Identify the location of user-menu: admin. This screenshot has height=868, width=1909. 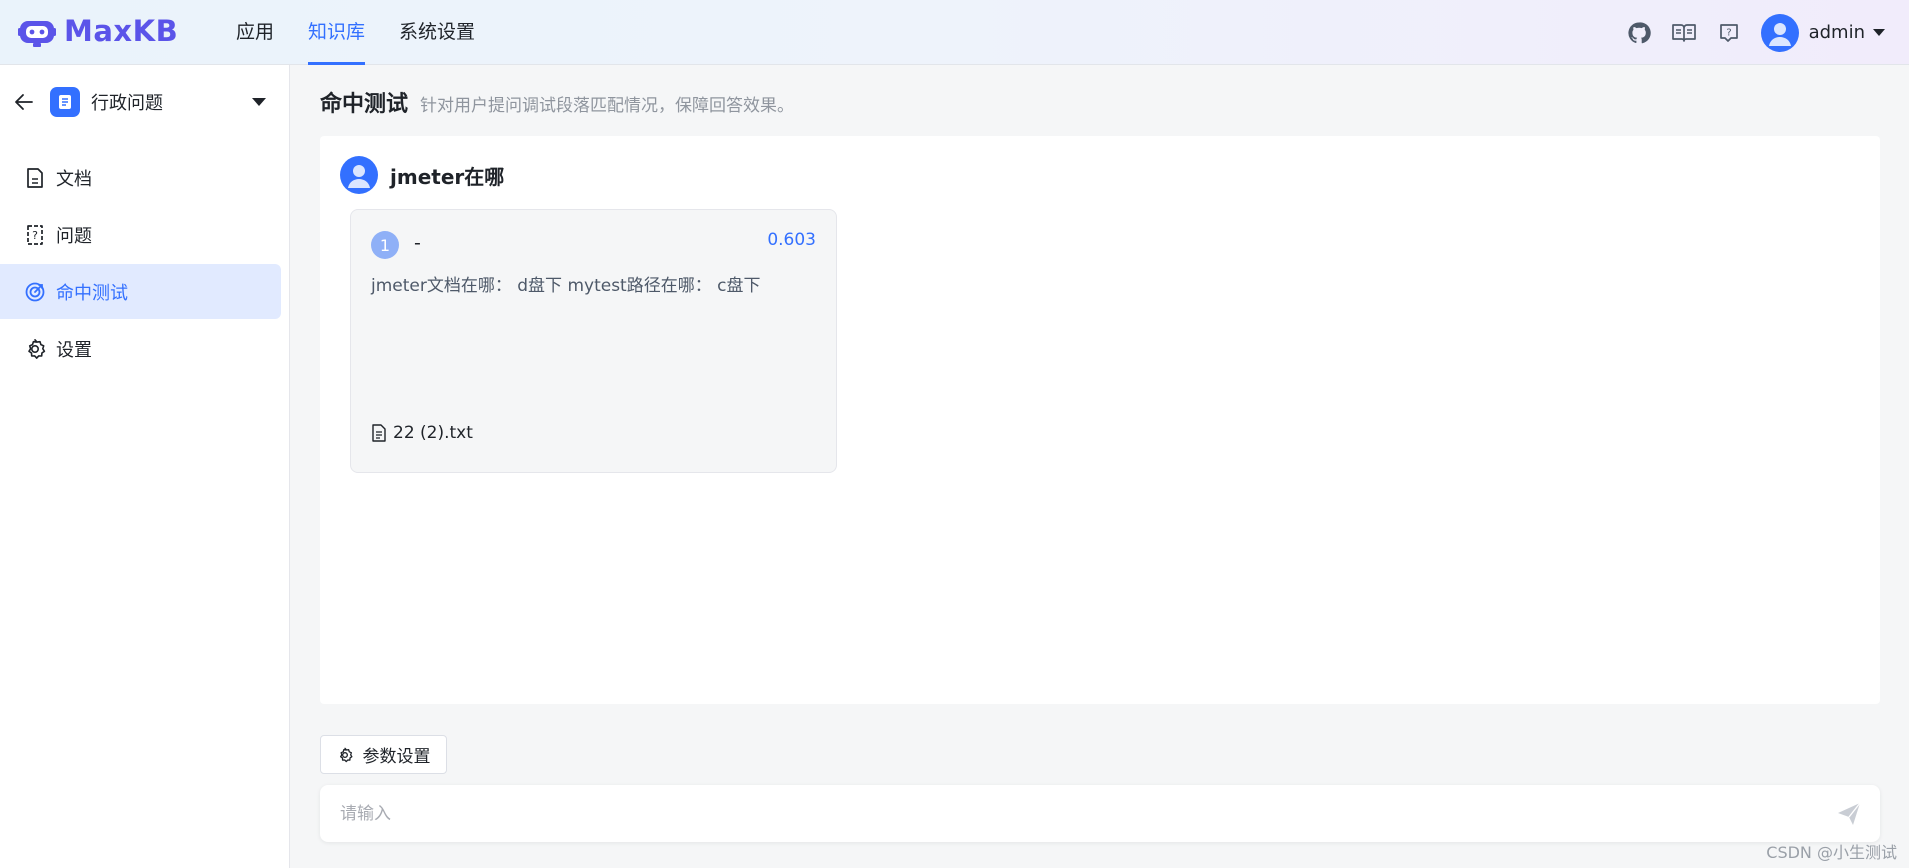
(1822, 32).